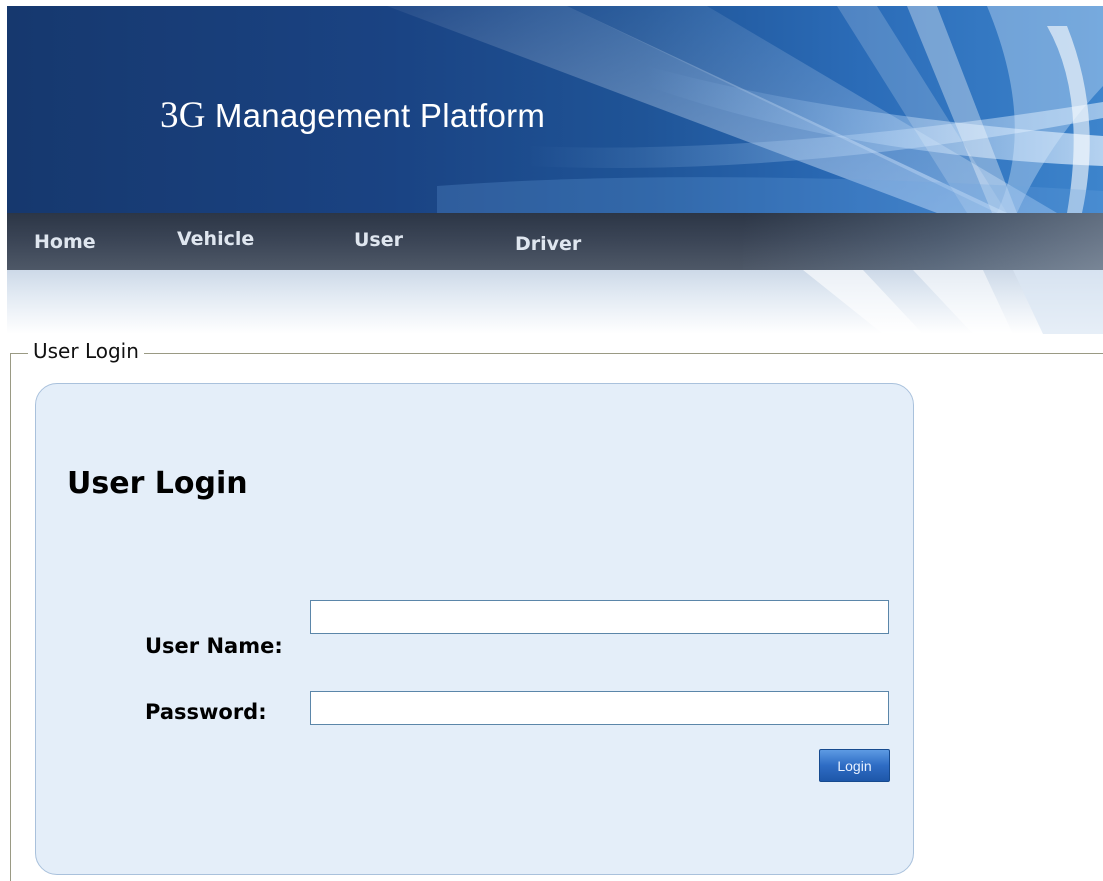  What do you see at coordinates (183, 115) in the screenshot?
I see `app-title-prefix: 3G` at bounding box center [183, 115].